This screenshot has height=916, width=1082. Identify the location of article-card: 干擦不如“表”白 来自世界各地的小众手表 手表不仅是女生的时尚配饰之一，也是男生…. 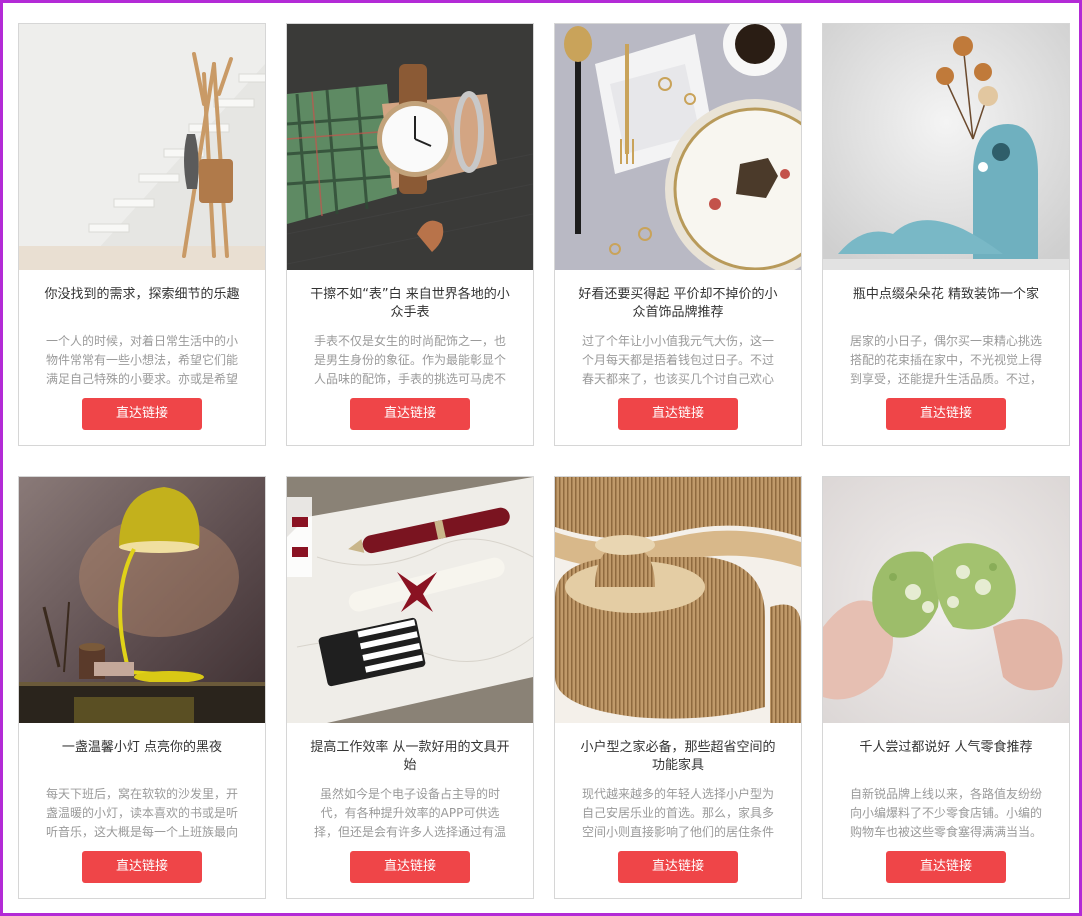
(410, 234).